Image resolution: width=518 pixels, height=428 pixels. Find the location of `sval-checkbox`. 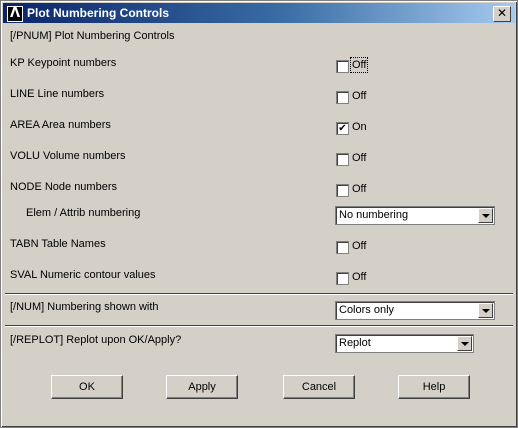

sval-checkbox is located at coordinates (342, 278).